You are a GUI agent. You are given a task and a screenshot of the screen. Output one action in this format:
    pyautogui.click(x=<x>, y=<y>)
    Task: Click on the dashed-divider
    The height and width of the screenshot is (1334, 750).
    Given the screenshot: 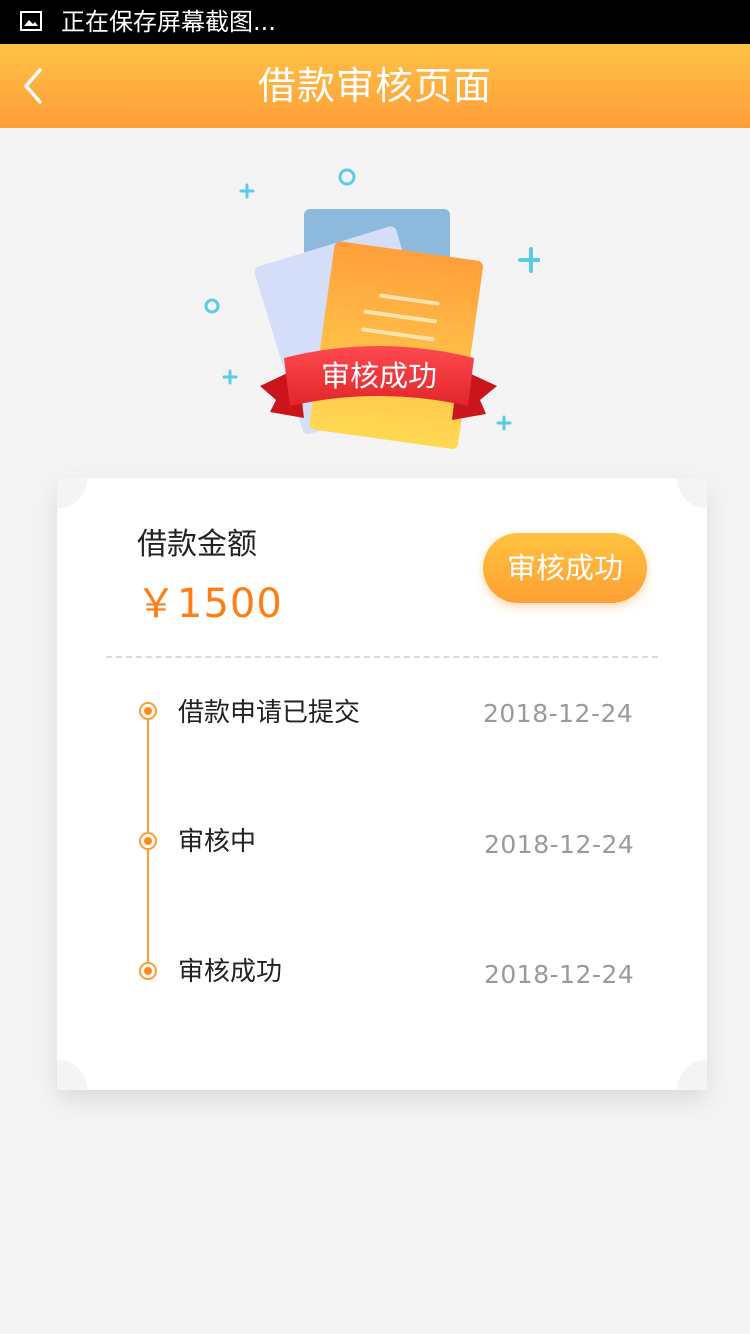 What is the action you would take?
    pyautogui.click(x=382, y=657)
    